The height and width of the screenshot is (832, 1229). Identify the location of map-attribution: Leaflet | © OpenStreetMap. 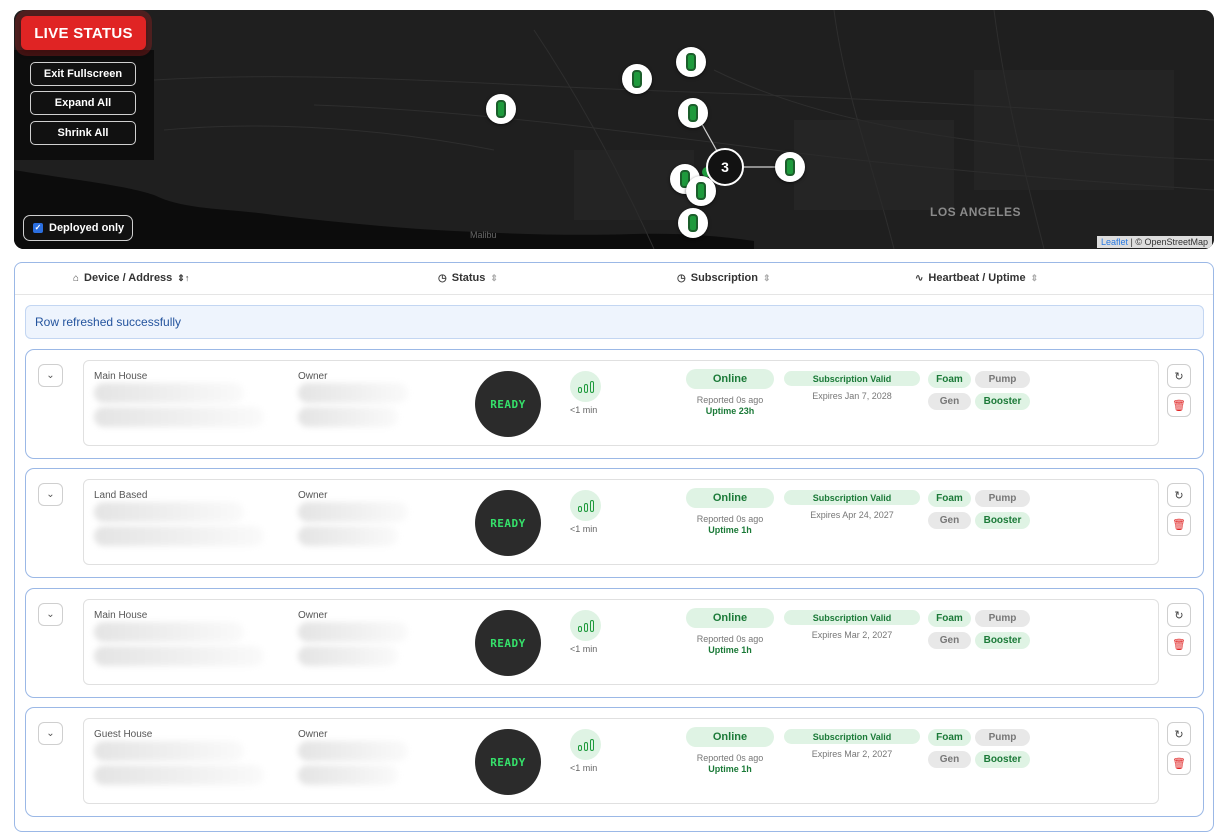
(1154, 242).